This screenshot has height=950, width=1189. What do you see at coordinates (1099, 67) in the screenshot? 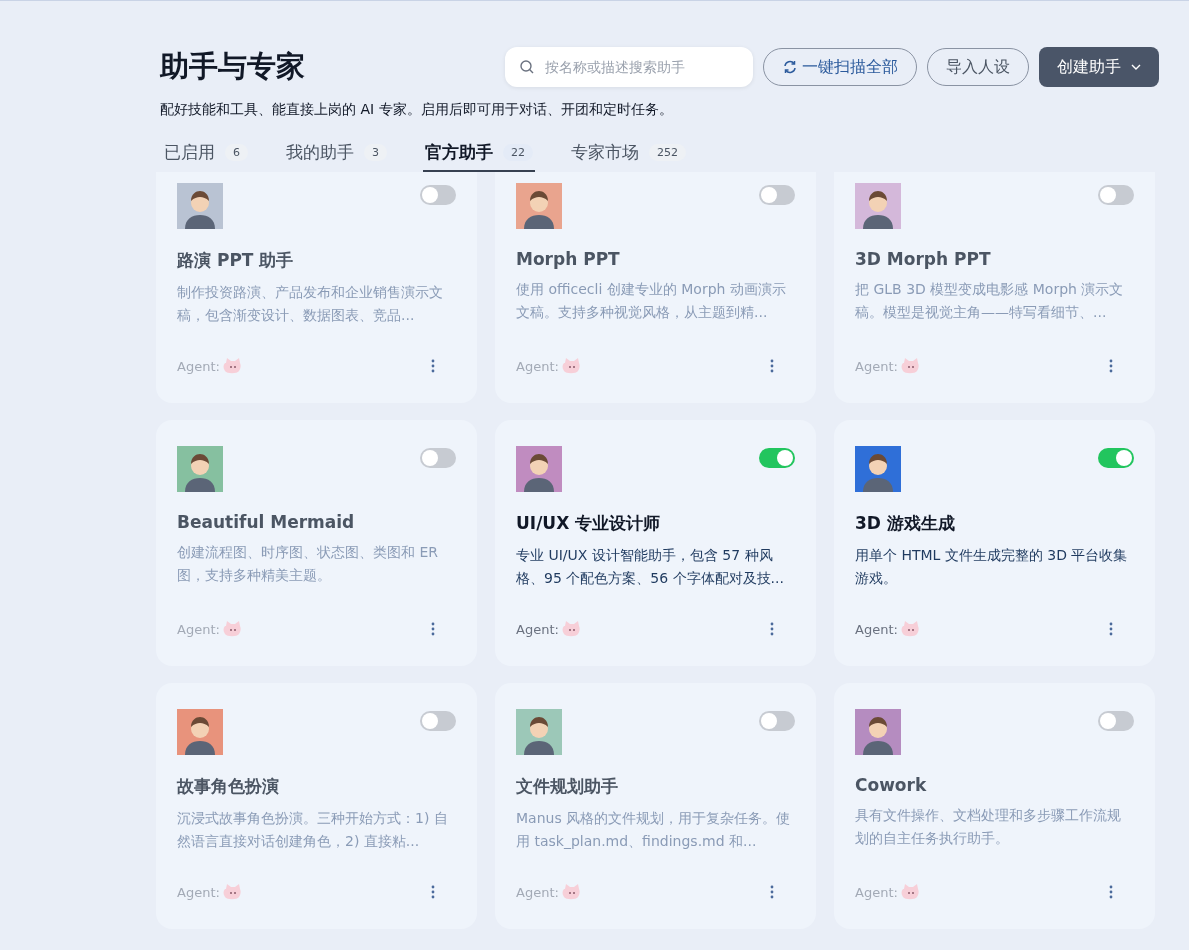
I see `create-button: 创建助手` at bounding box center [1099, 67].